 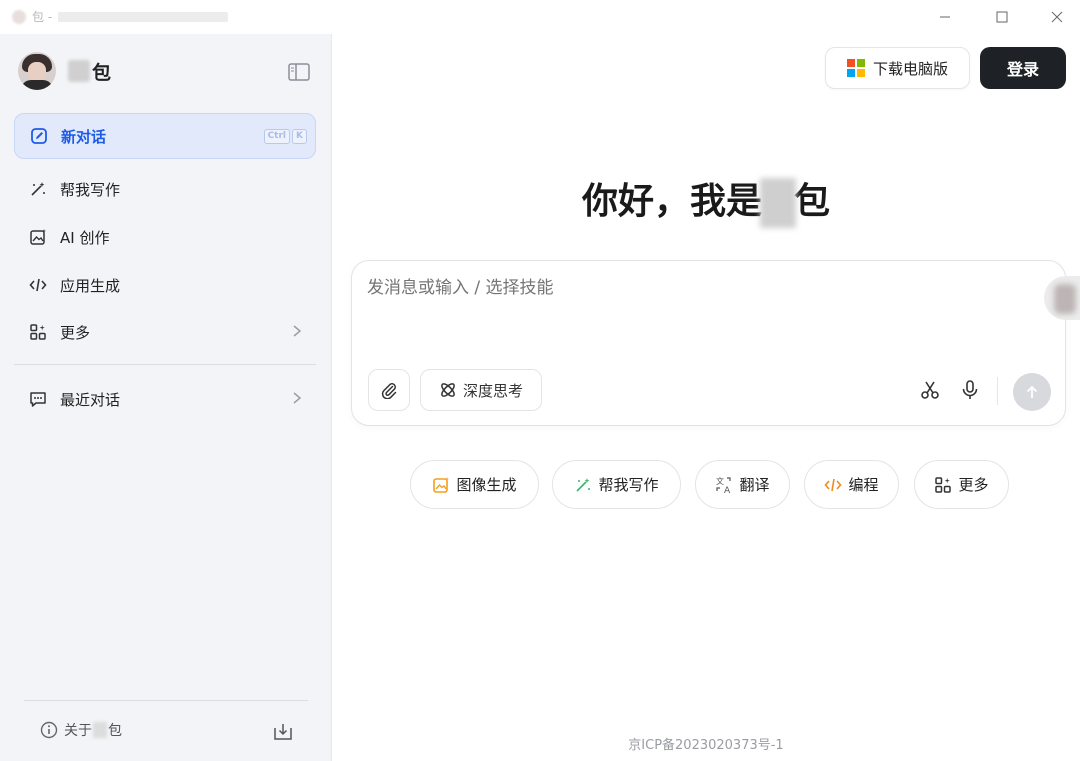 I want to click on close-button, so click(x=1055, y=17).